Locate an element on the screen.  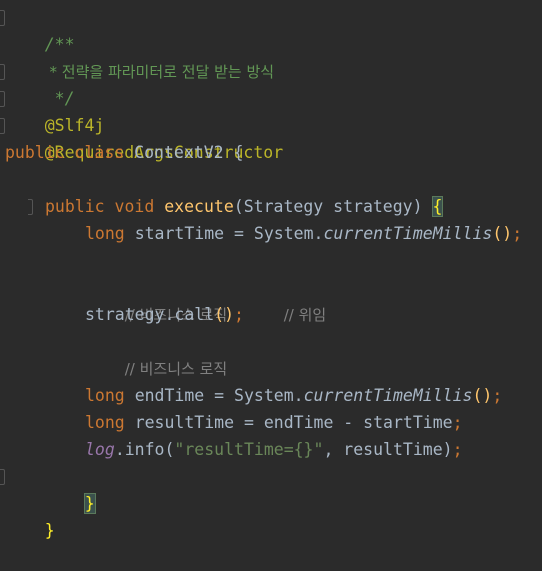
method-name: execute is located at coordinates (199, 206).